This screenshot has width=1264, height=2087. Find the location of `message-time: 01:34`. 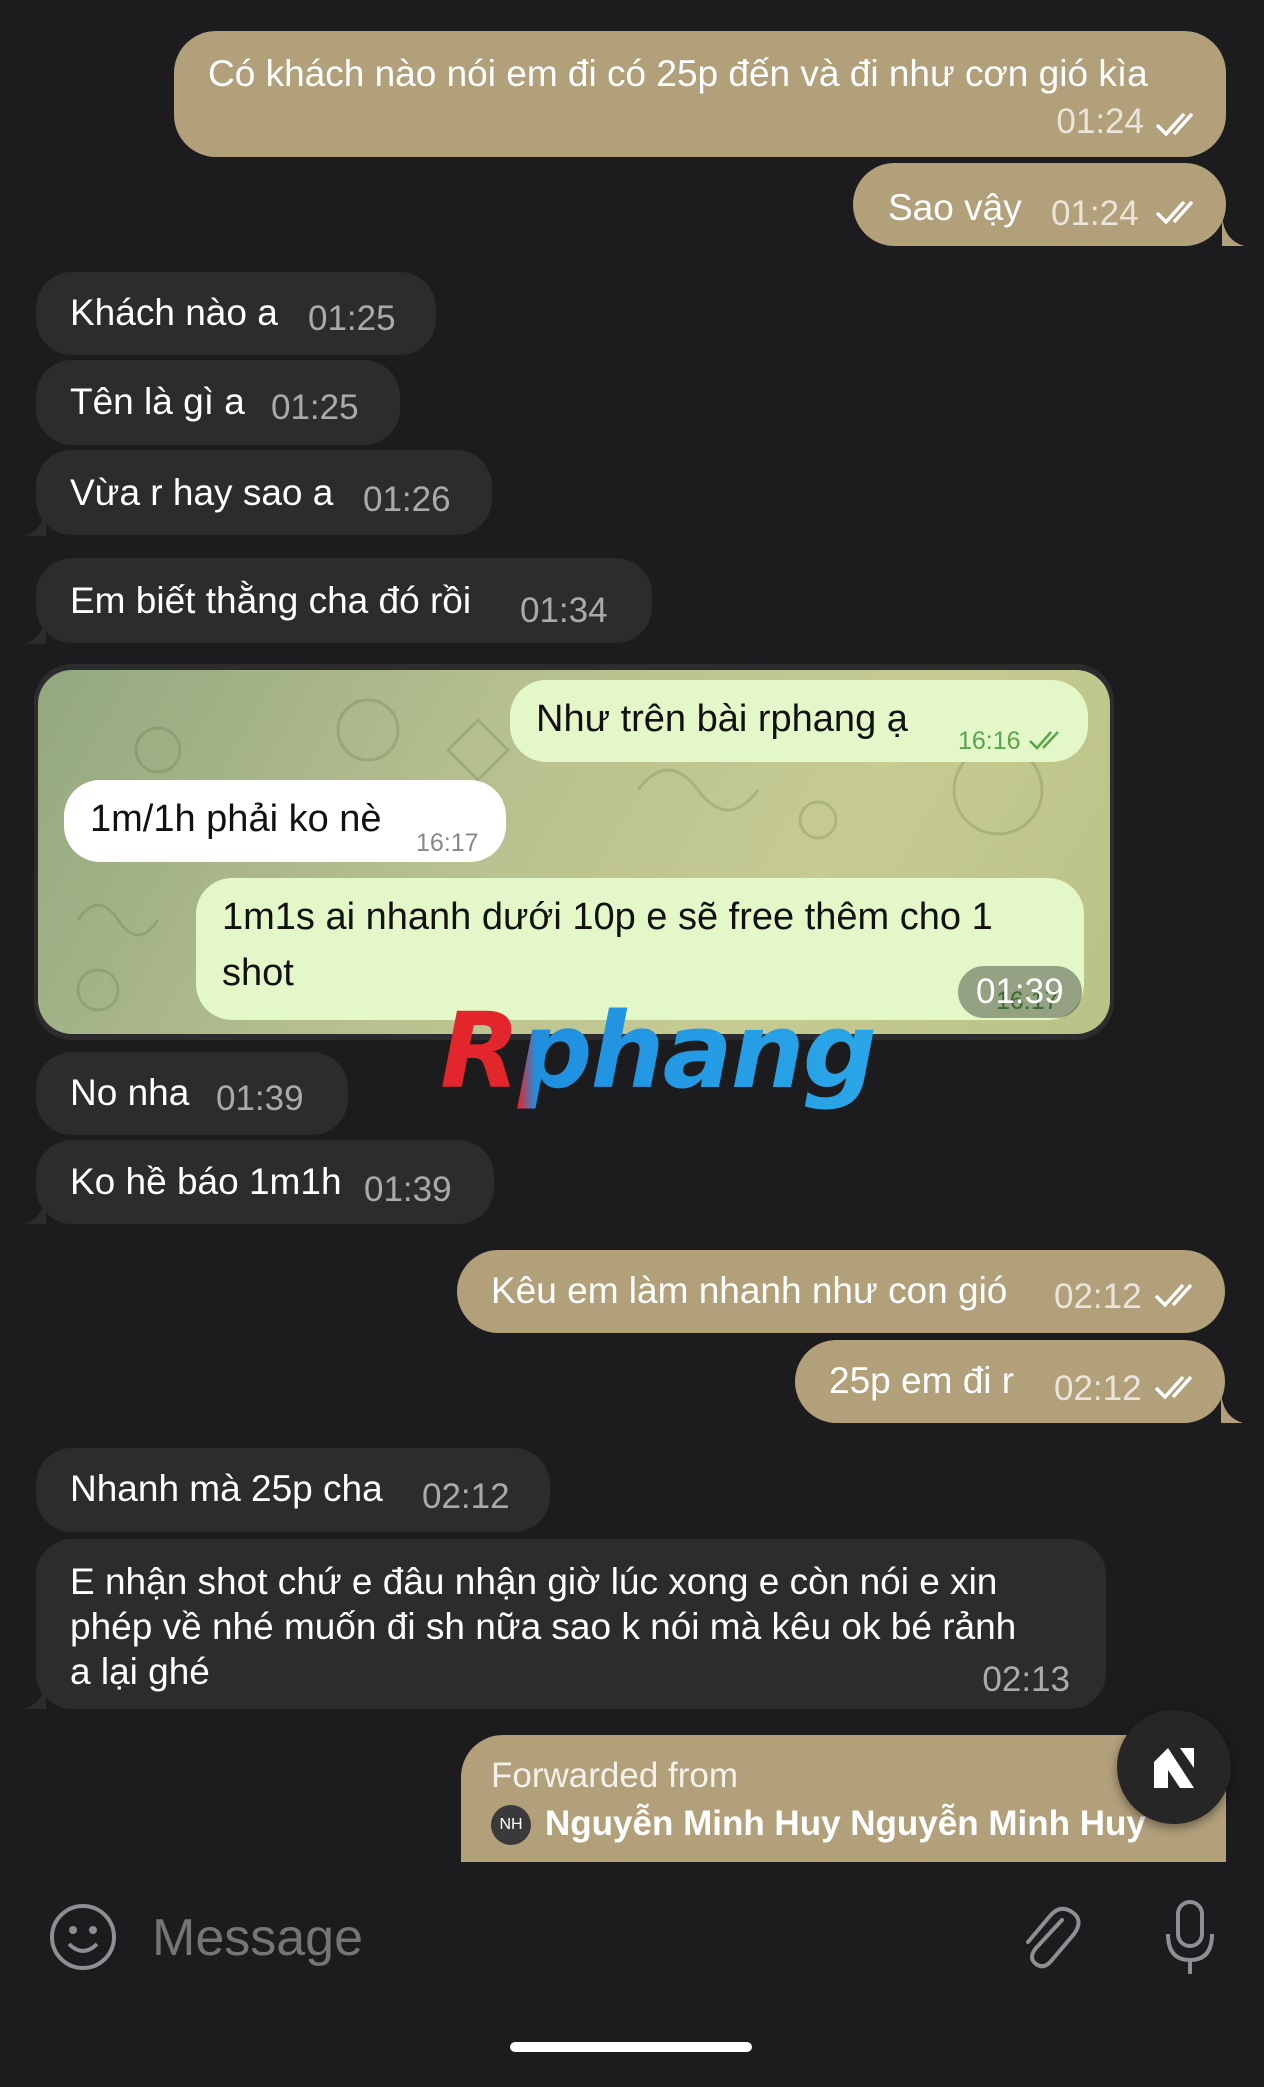

message-time: 01:34 is located at coordinates (564, 610).